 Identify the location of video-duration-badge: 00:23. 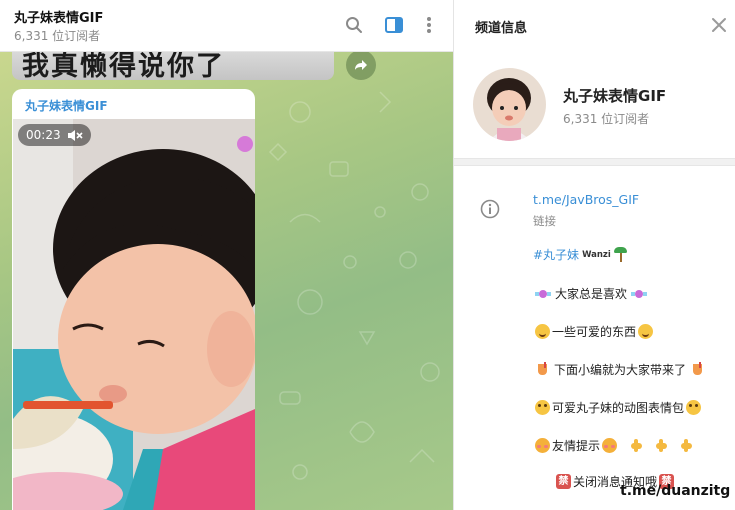
(54, 135).